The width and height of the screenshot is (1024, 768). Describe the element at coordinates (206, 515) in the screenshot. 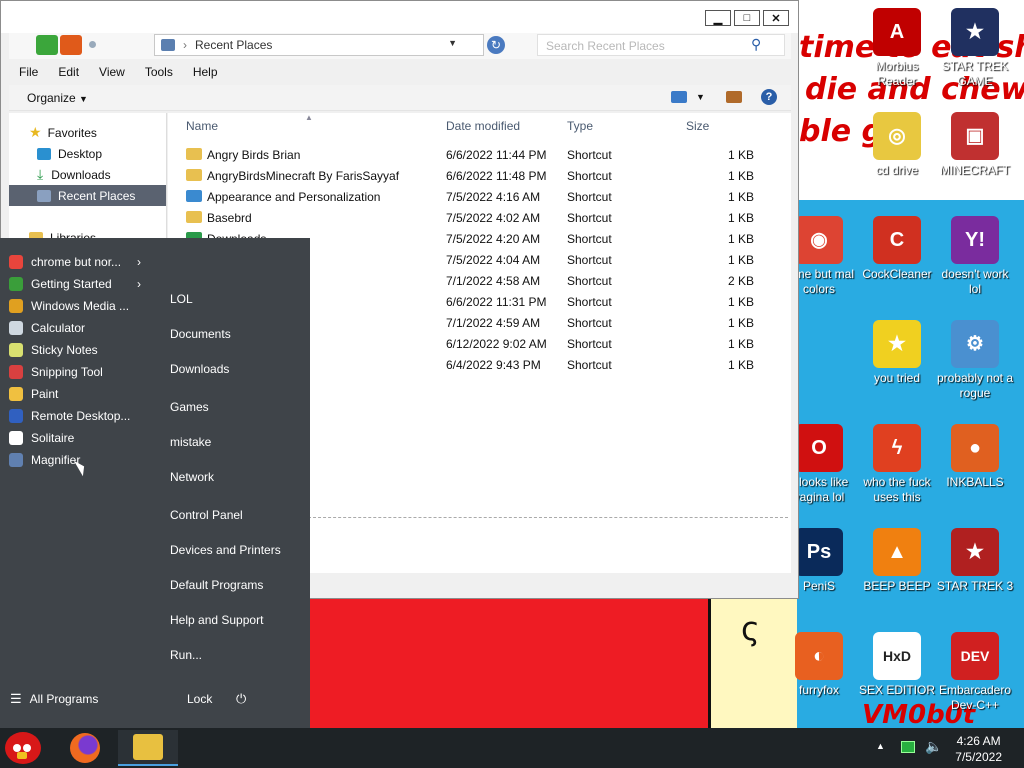

I see `start-place-item: Control Panel` at that location.